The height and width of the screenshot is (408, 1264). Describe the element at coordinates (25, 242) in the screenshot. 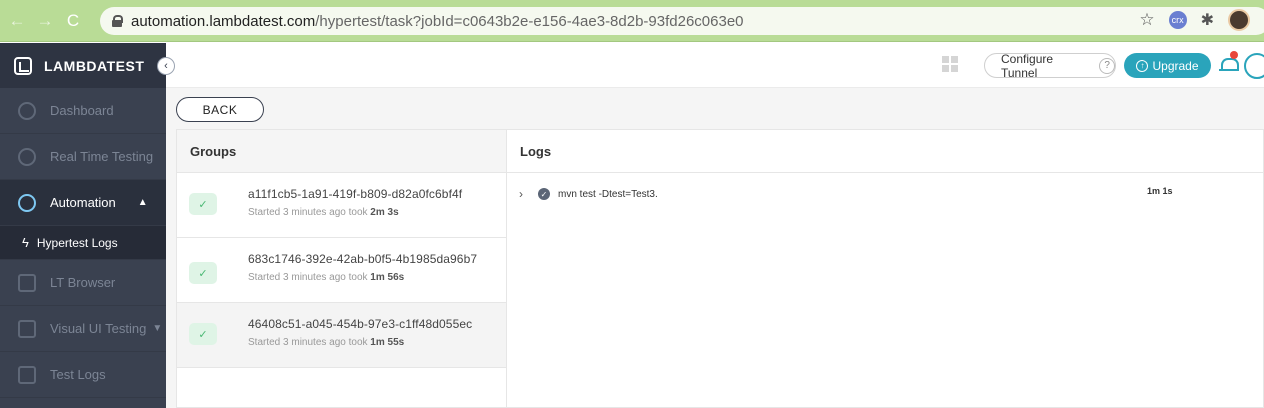

I see `lightning-icon: ϟ` at that location.